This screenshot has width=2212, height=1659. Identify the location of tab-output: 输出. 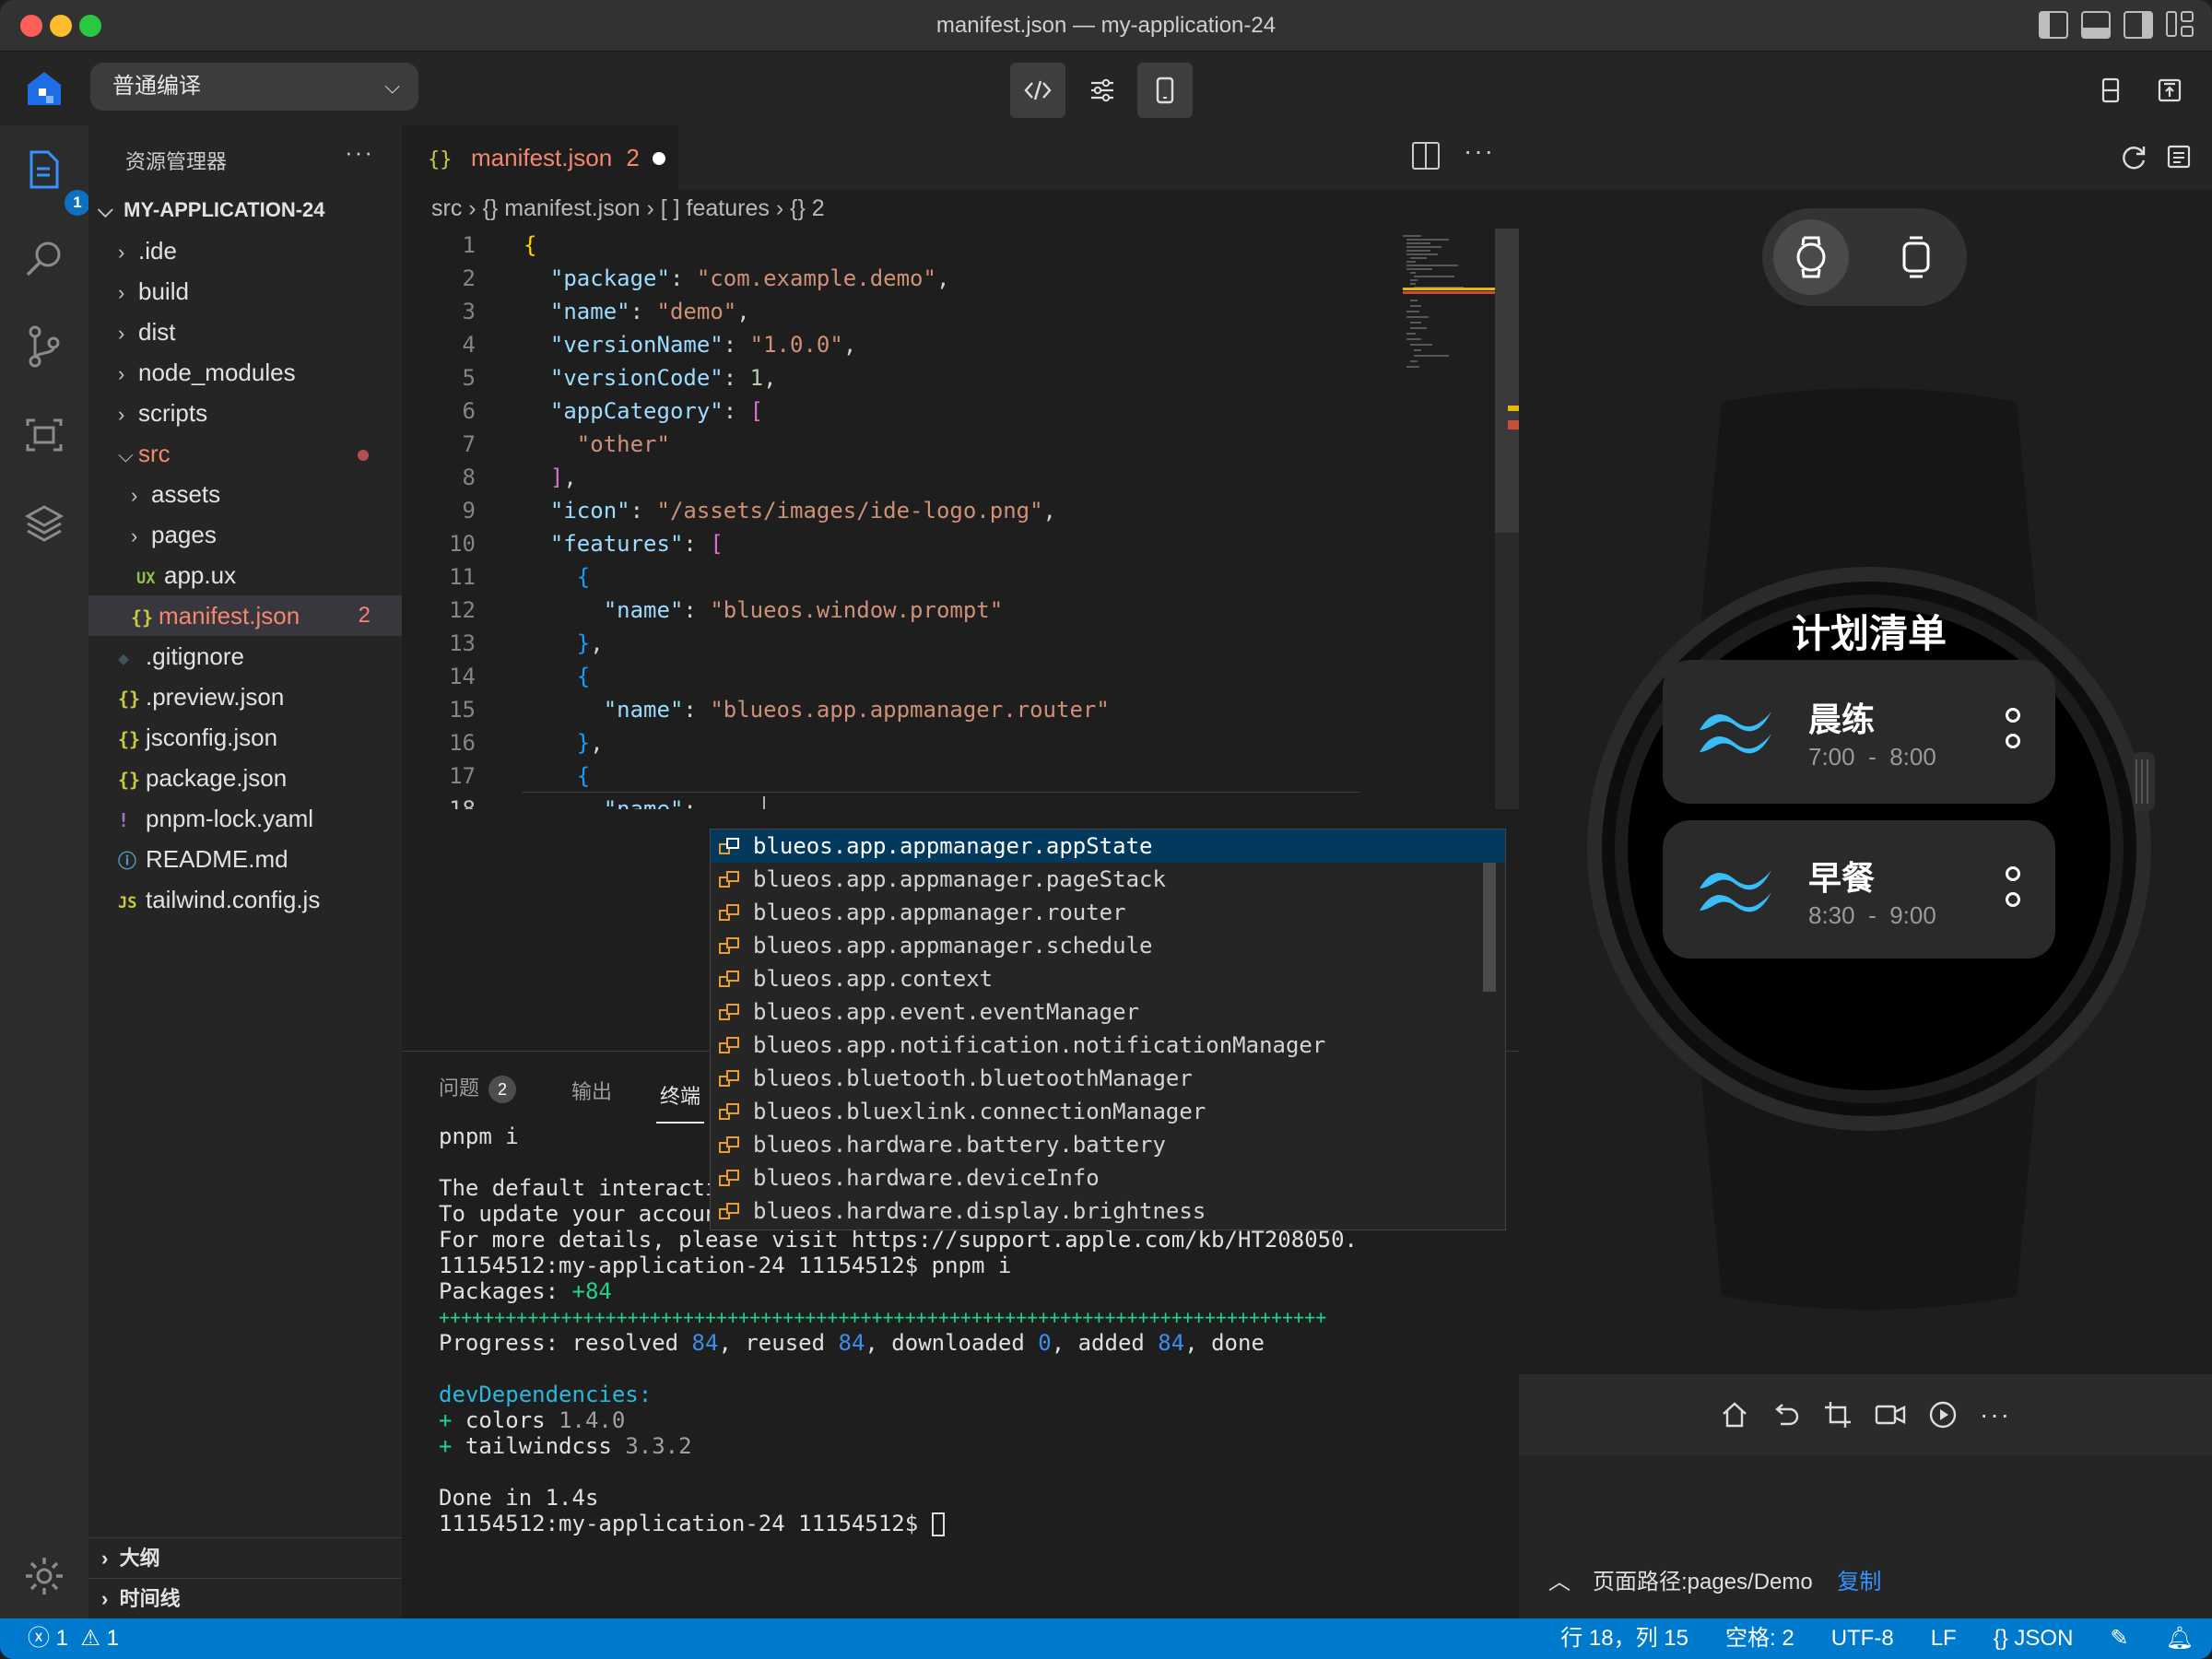
(591, 1090).